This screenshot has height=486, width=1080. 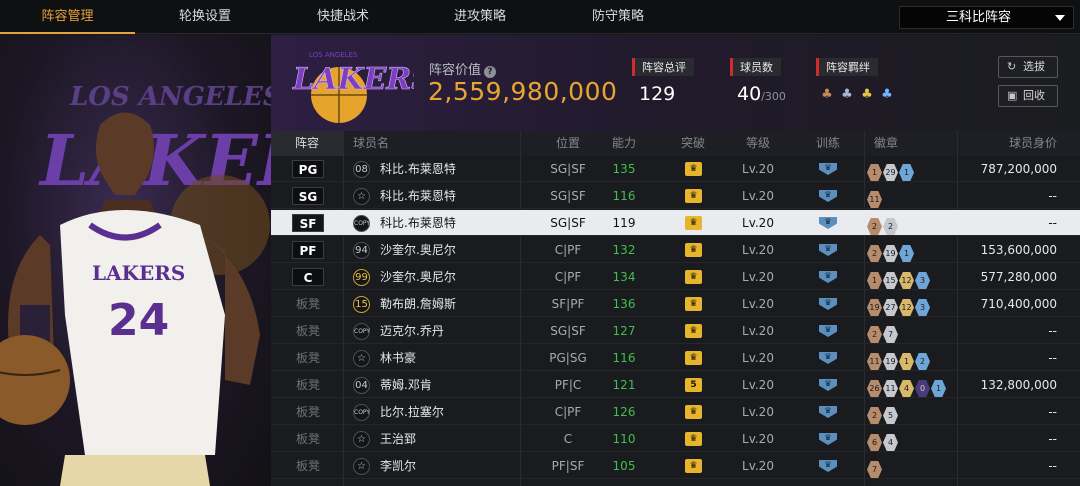 I want to click on tab-rotation-settings: 轮换设置, so click(x=205, y=17).